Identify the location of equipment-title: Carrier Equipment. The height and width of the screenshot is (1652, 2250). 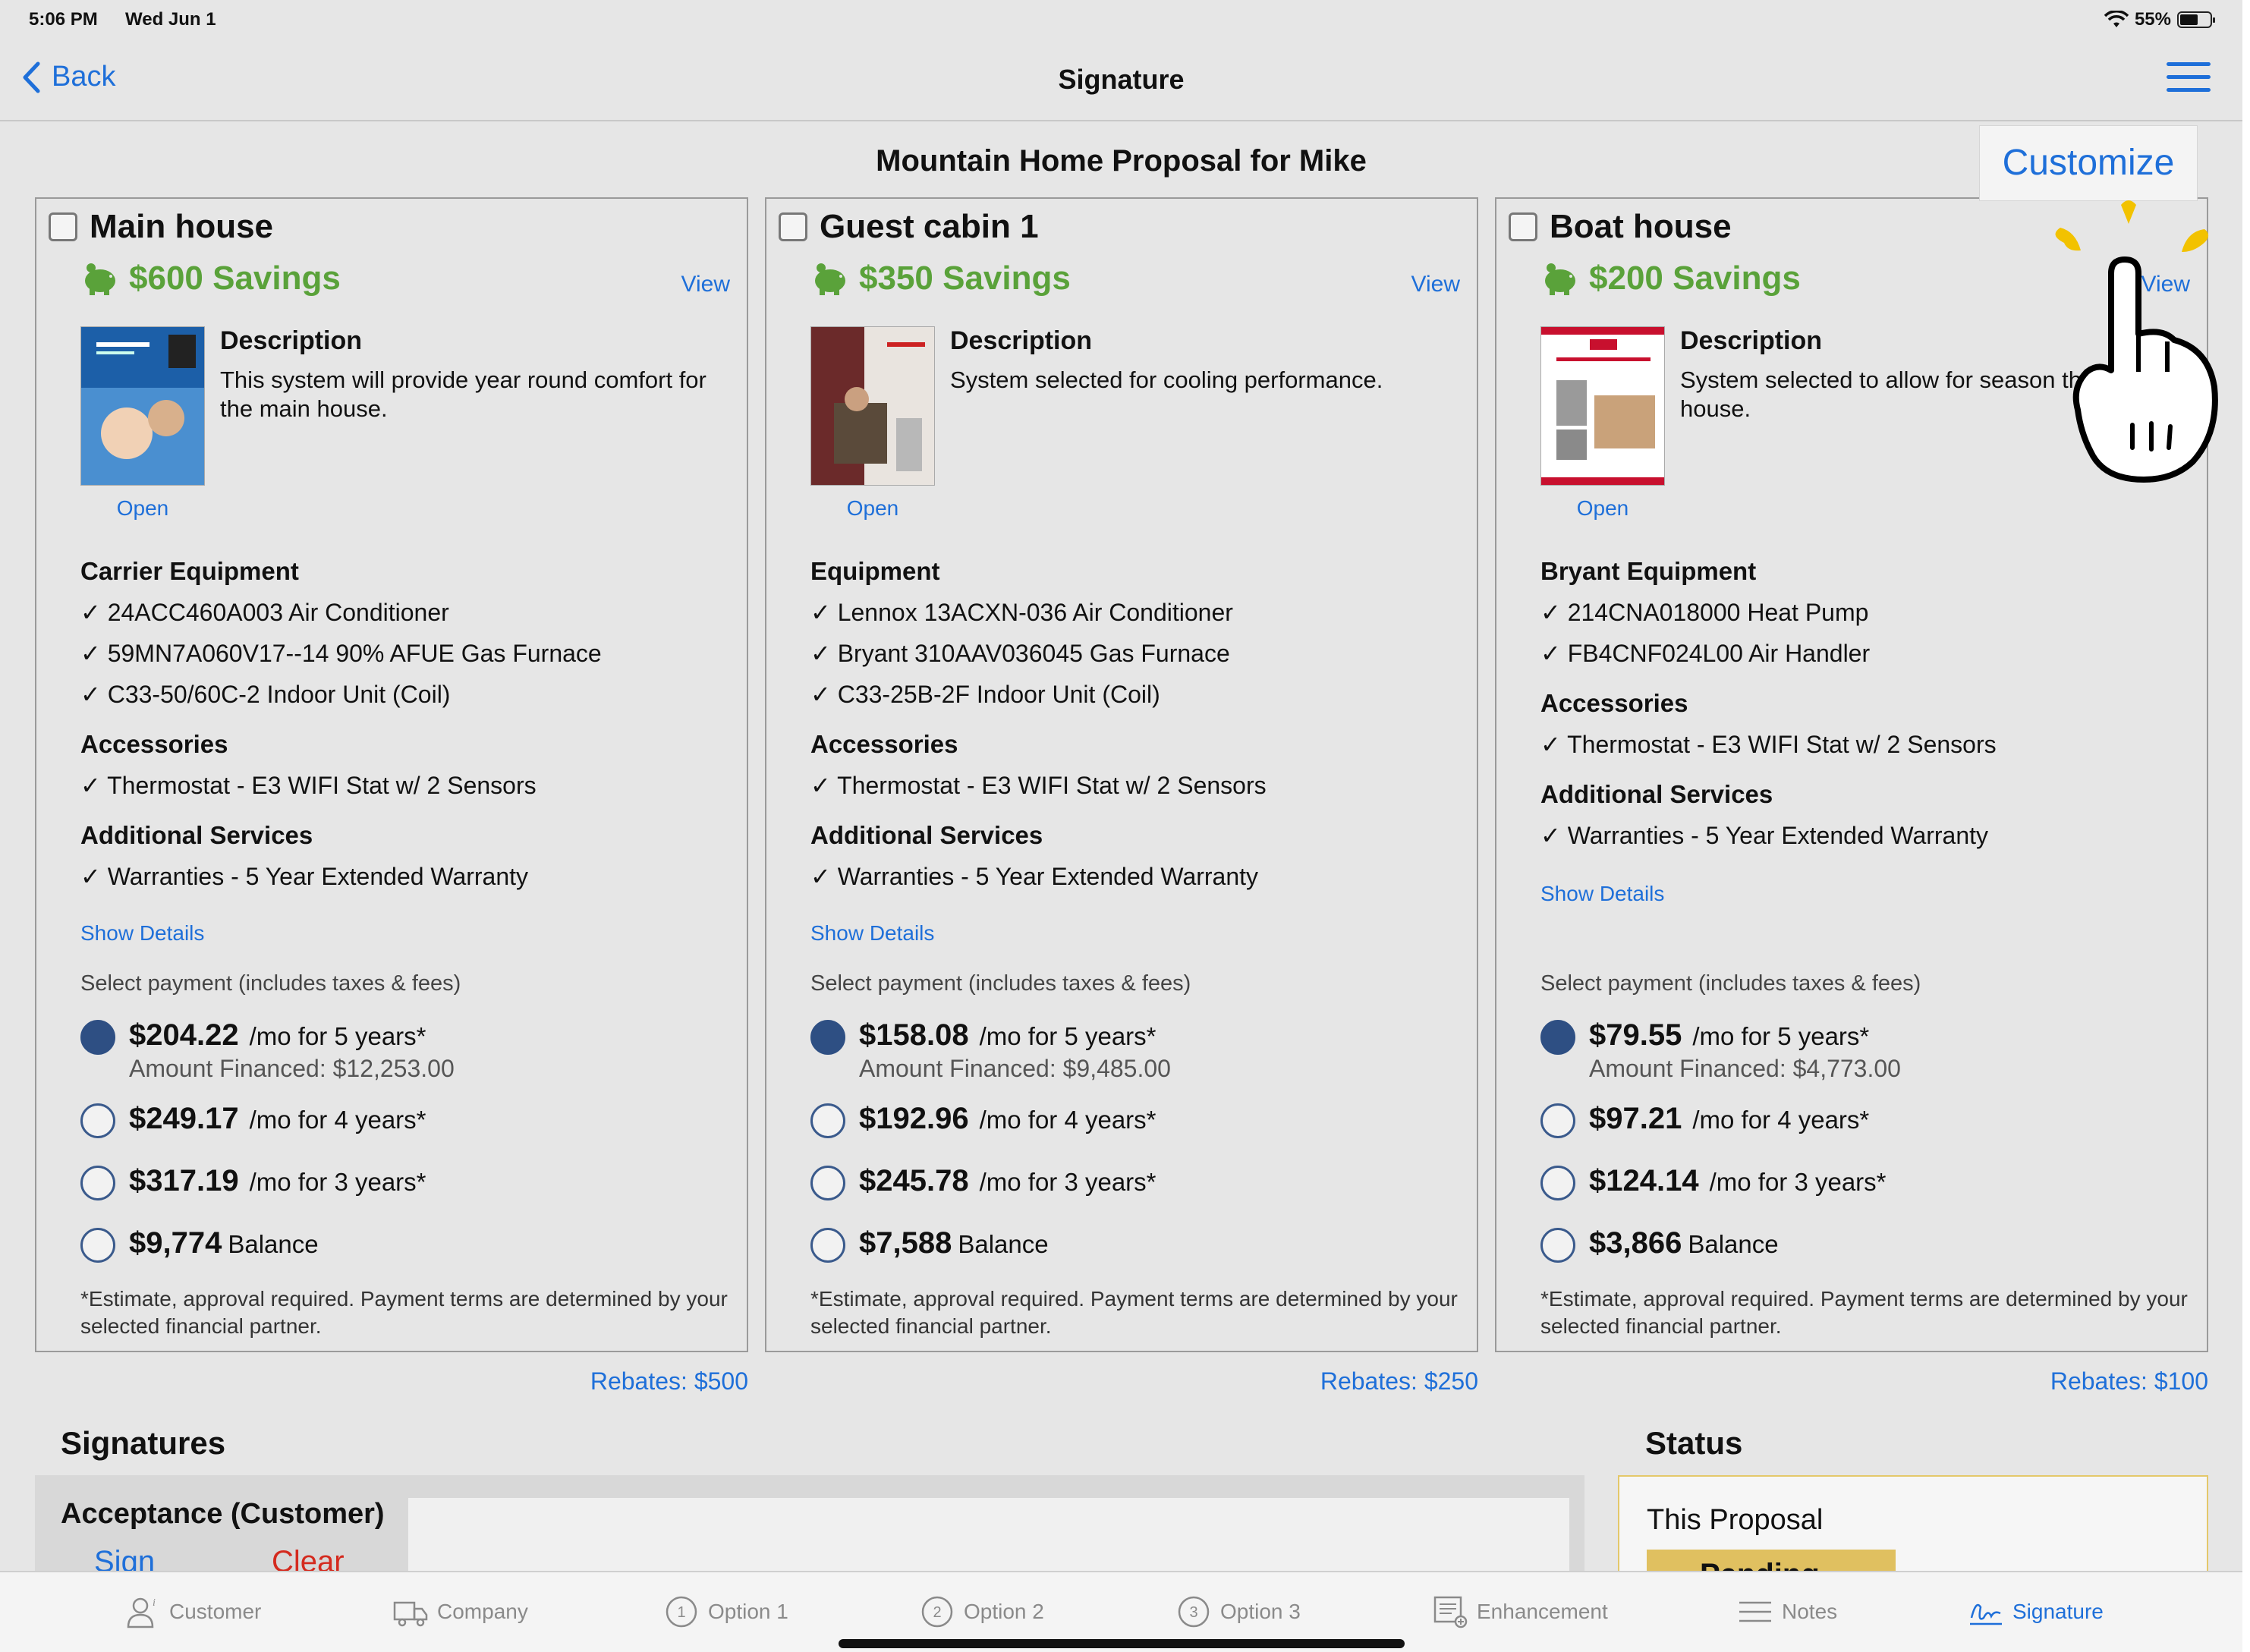
(189, 571).